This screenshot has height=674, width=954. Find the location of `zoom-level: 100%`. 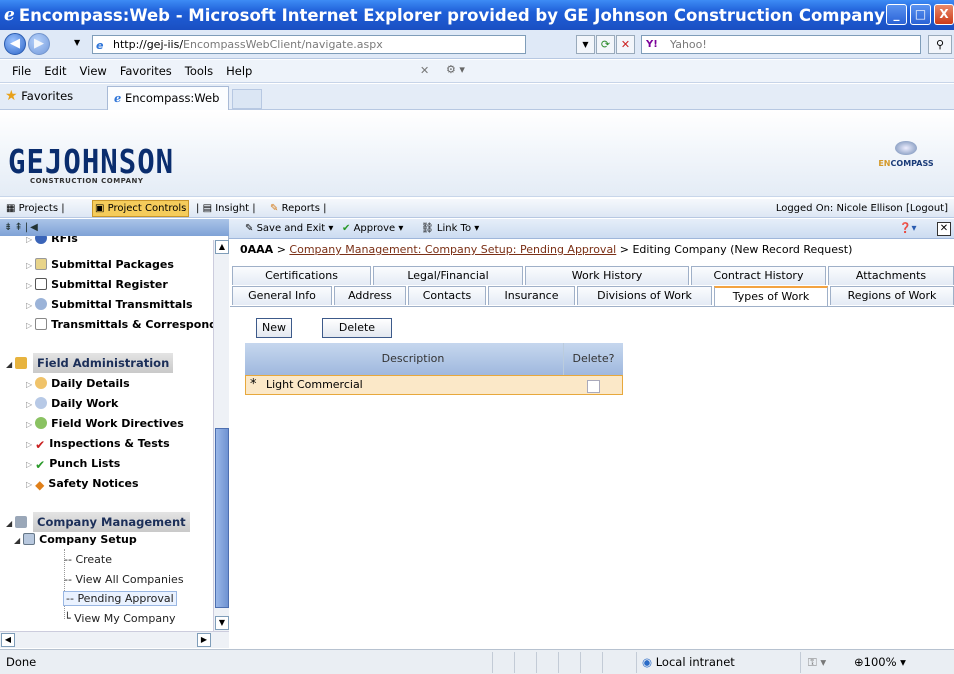

zoom-level: 100% is located at coordinates (880, 662).